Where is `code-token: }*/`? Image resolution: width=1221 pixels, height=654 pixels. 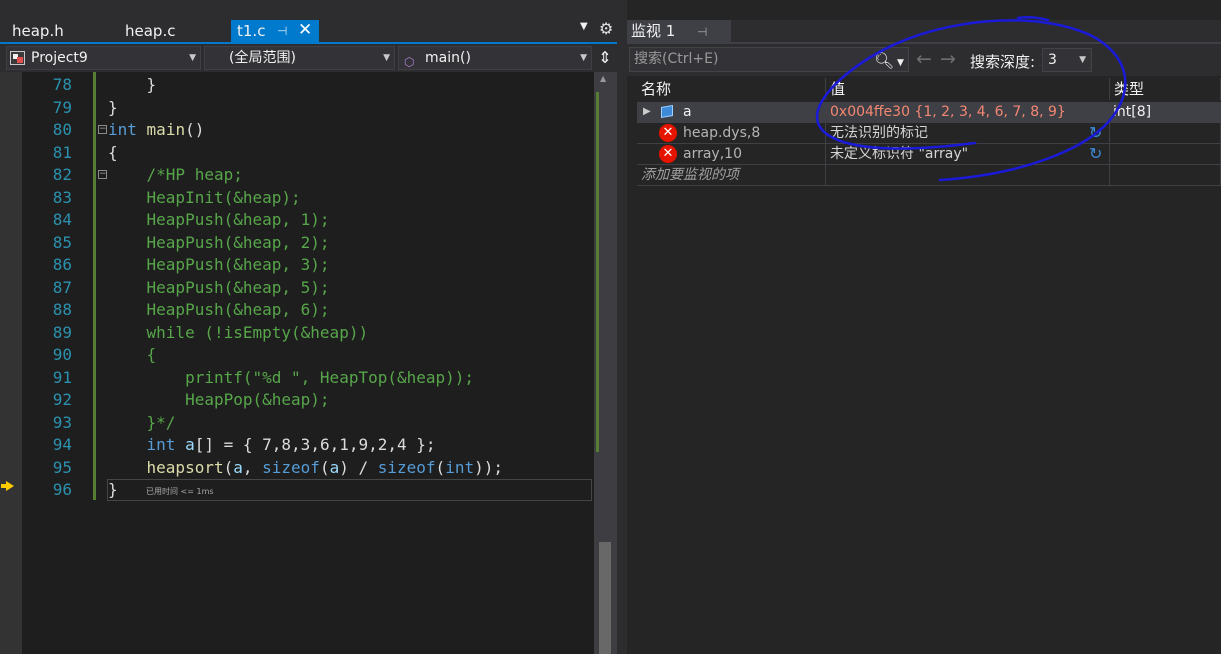
code-token: }*/ is located at coordinates (142, 422).